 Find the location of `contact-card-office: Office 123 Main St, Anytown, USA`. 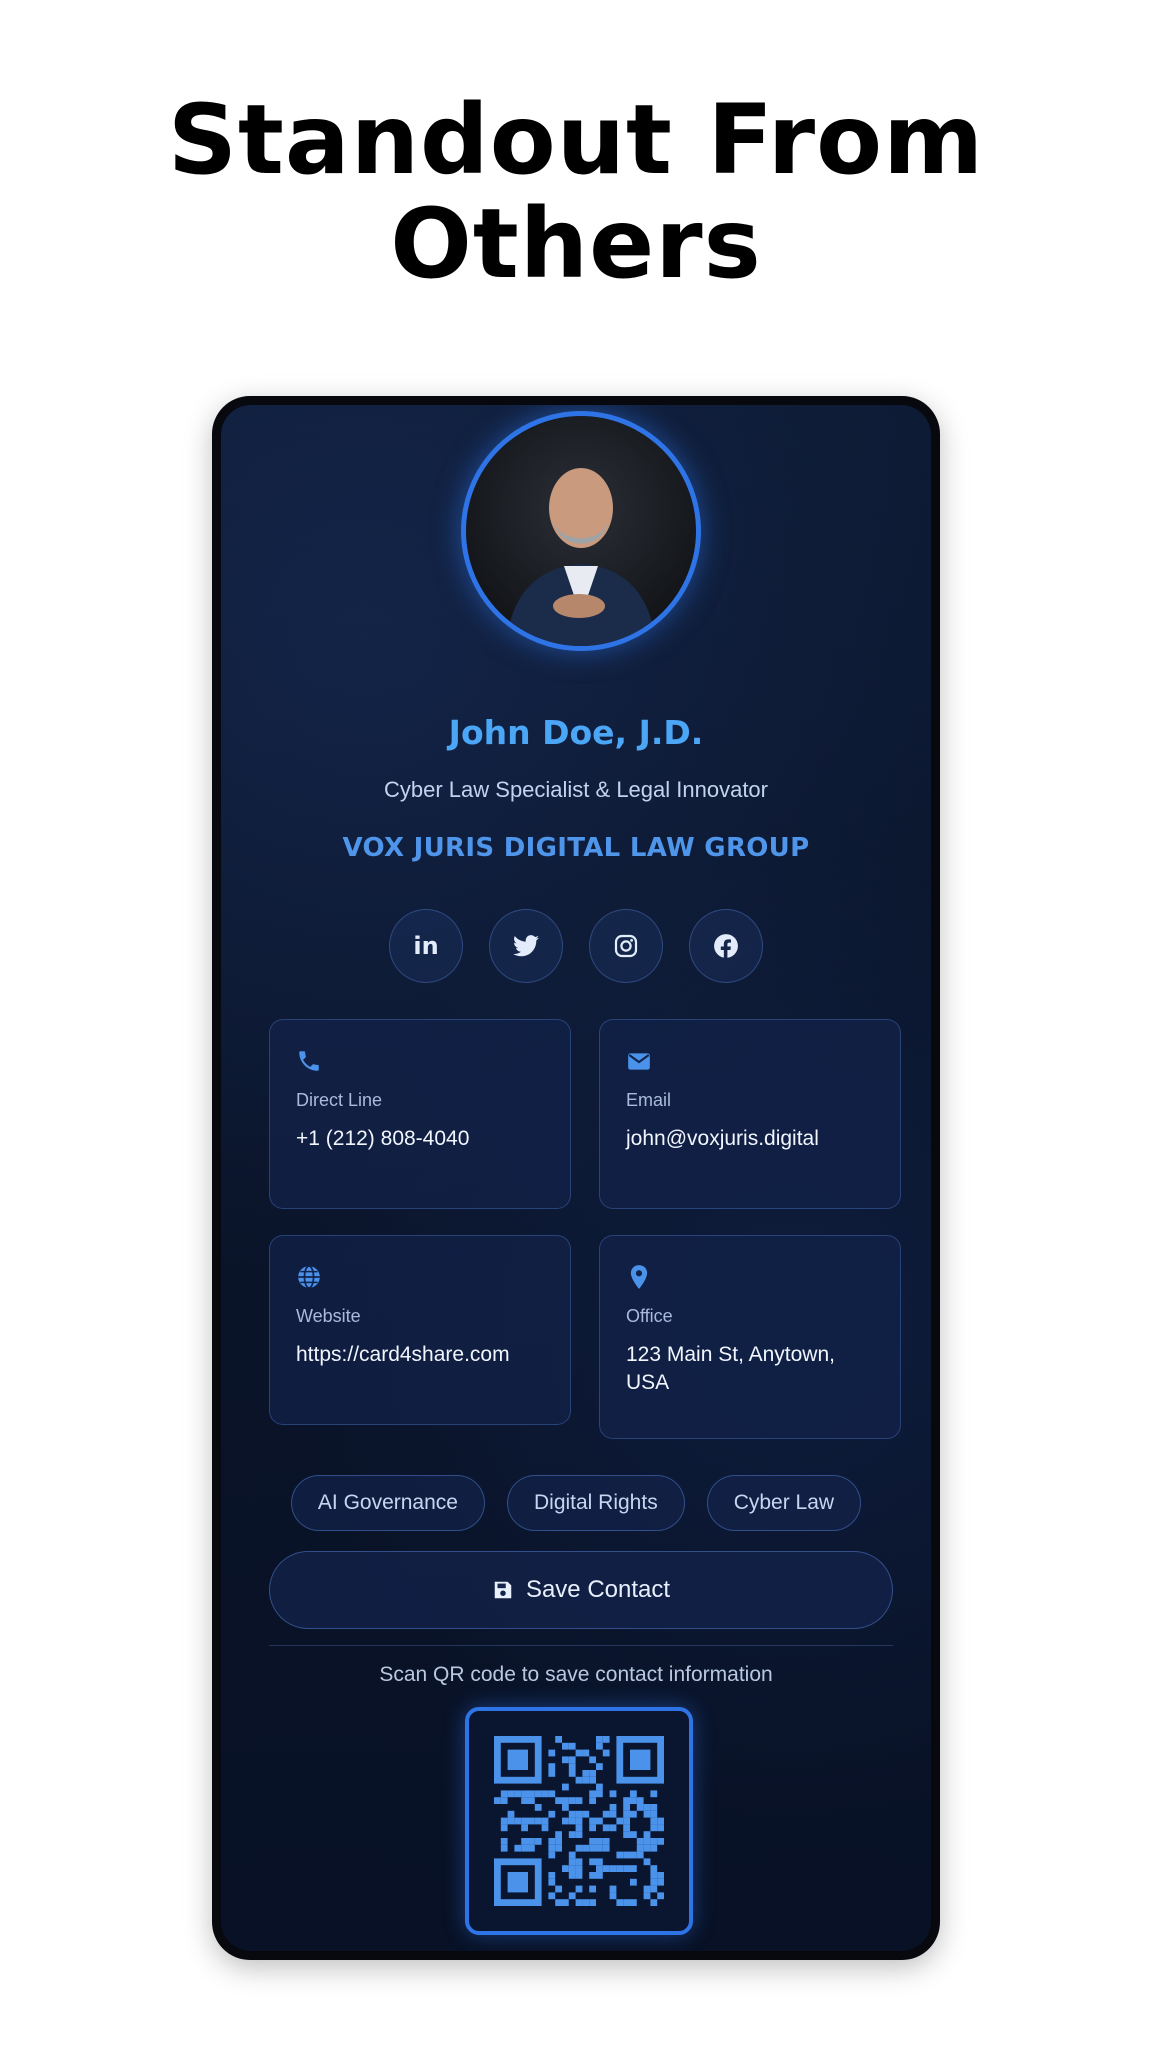

contact-card-office: Office 123 Main St, Anytown, USA is located at coordinates (750, 1337).